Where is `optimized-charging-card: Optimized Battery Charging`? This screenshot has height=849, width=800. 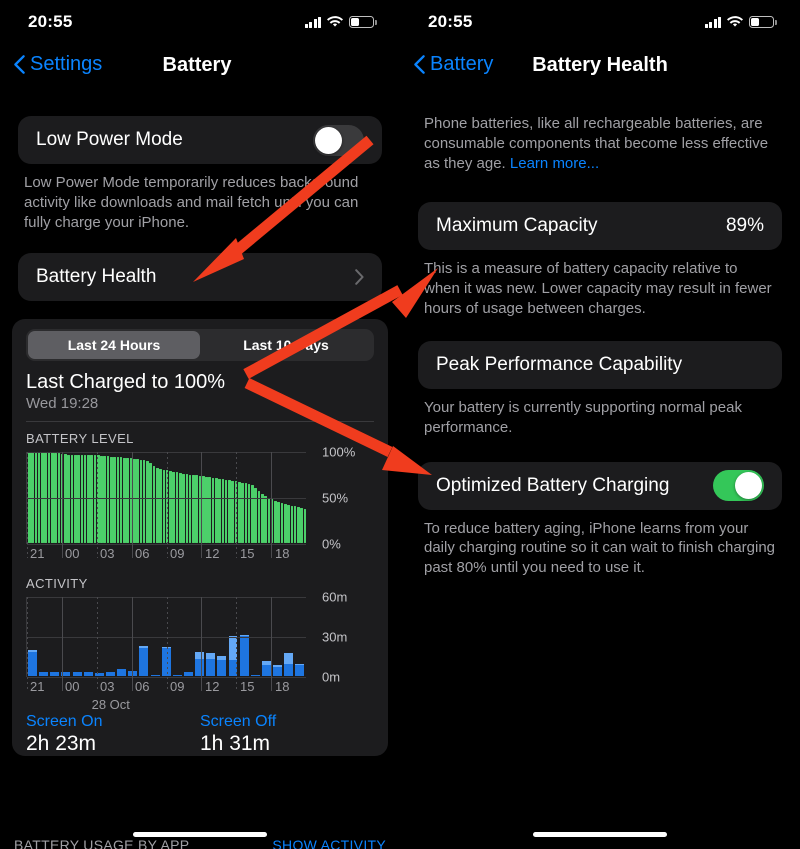
optimized-charging-card: Optimized Battery Charging is located at coordinates (600, 485).